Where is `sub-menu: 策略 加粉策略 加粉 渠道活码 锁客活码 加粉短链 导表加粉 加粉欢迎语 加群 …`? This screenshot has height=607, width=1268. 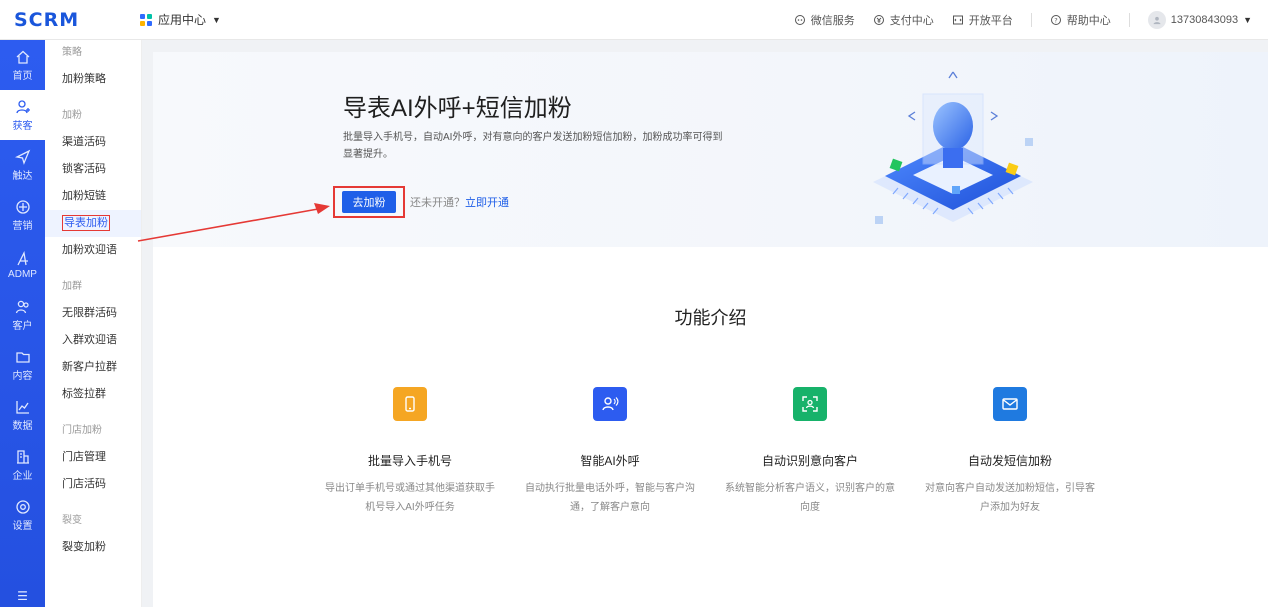
sub-menu: 策略 加粉策略 加粉 渠道活码 锁客活码 加粉短链 导表加粉 加粉欢迎语 加群 … is located at coordinates (93, 323).